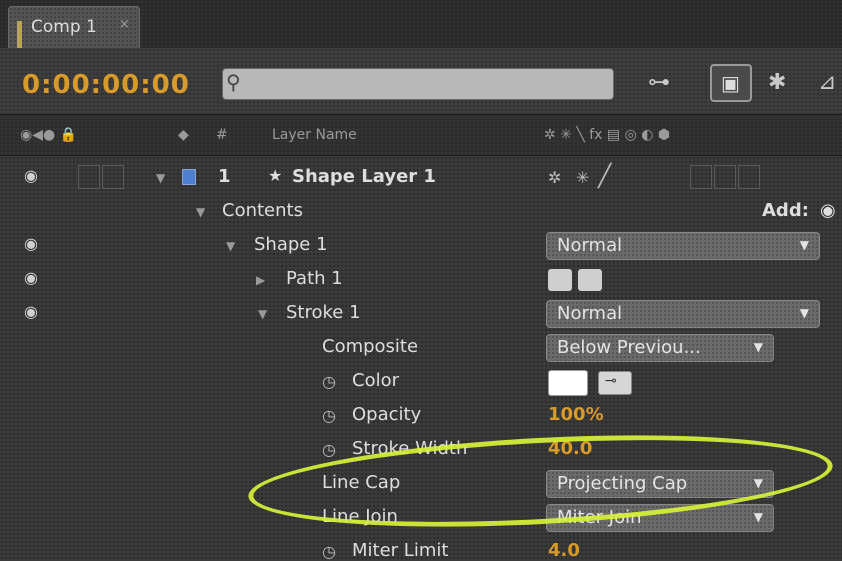  I want to click on stroke-row: ◉ ▼ Stroke 1 Normal ▼, so click(421, 315).